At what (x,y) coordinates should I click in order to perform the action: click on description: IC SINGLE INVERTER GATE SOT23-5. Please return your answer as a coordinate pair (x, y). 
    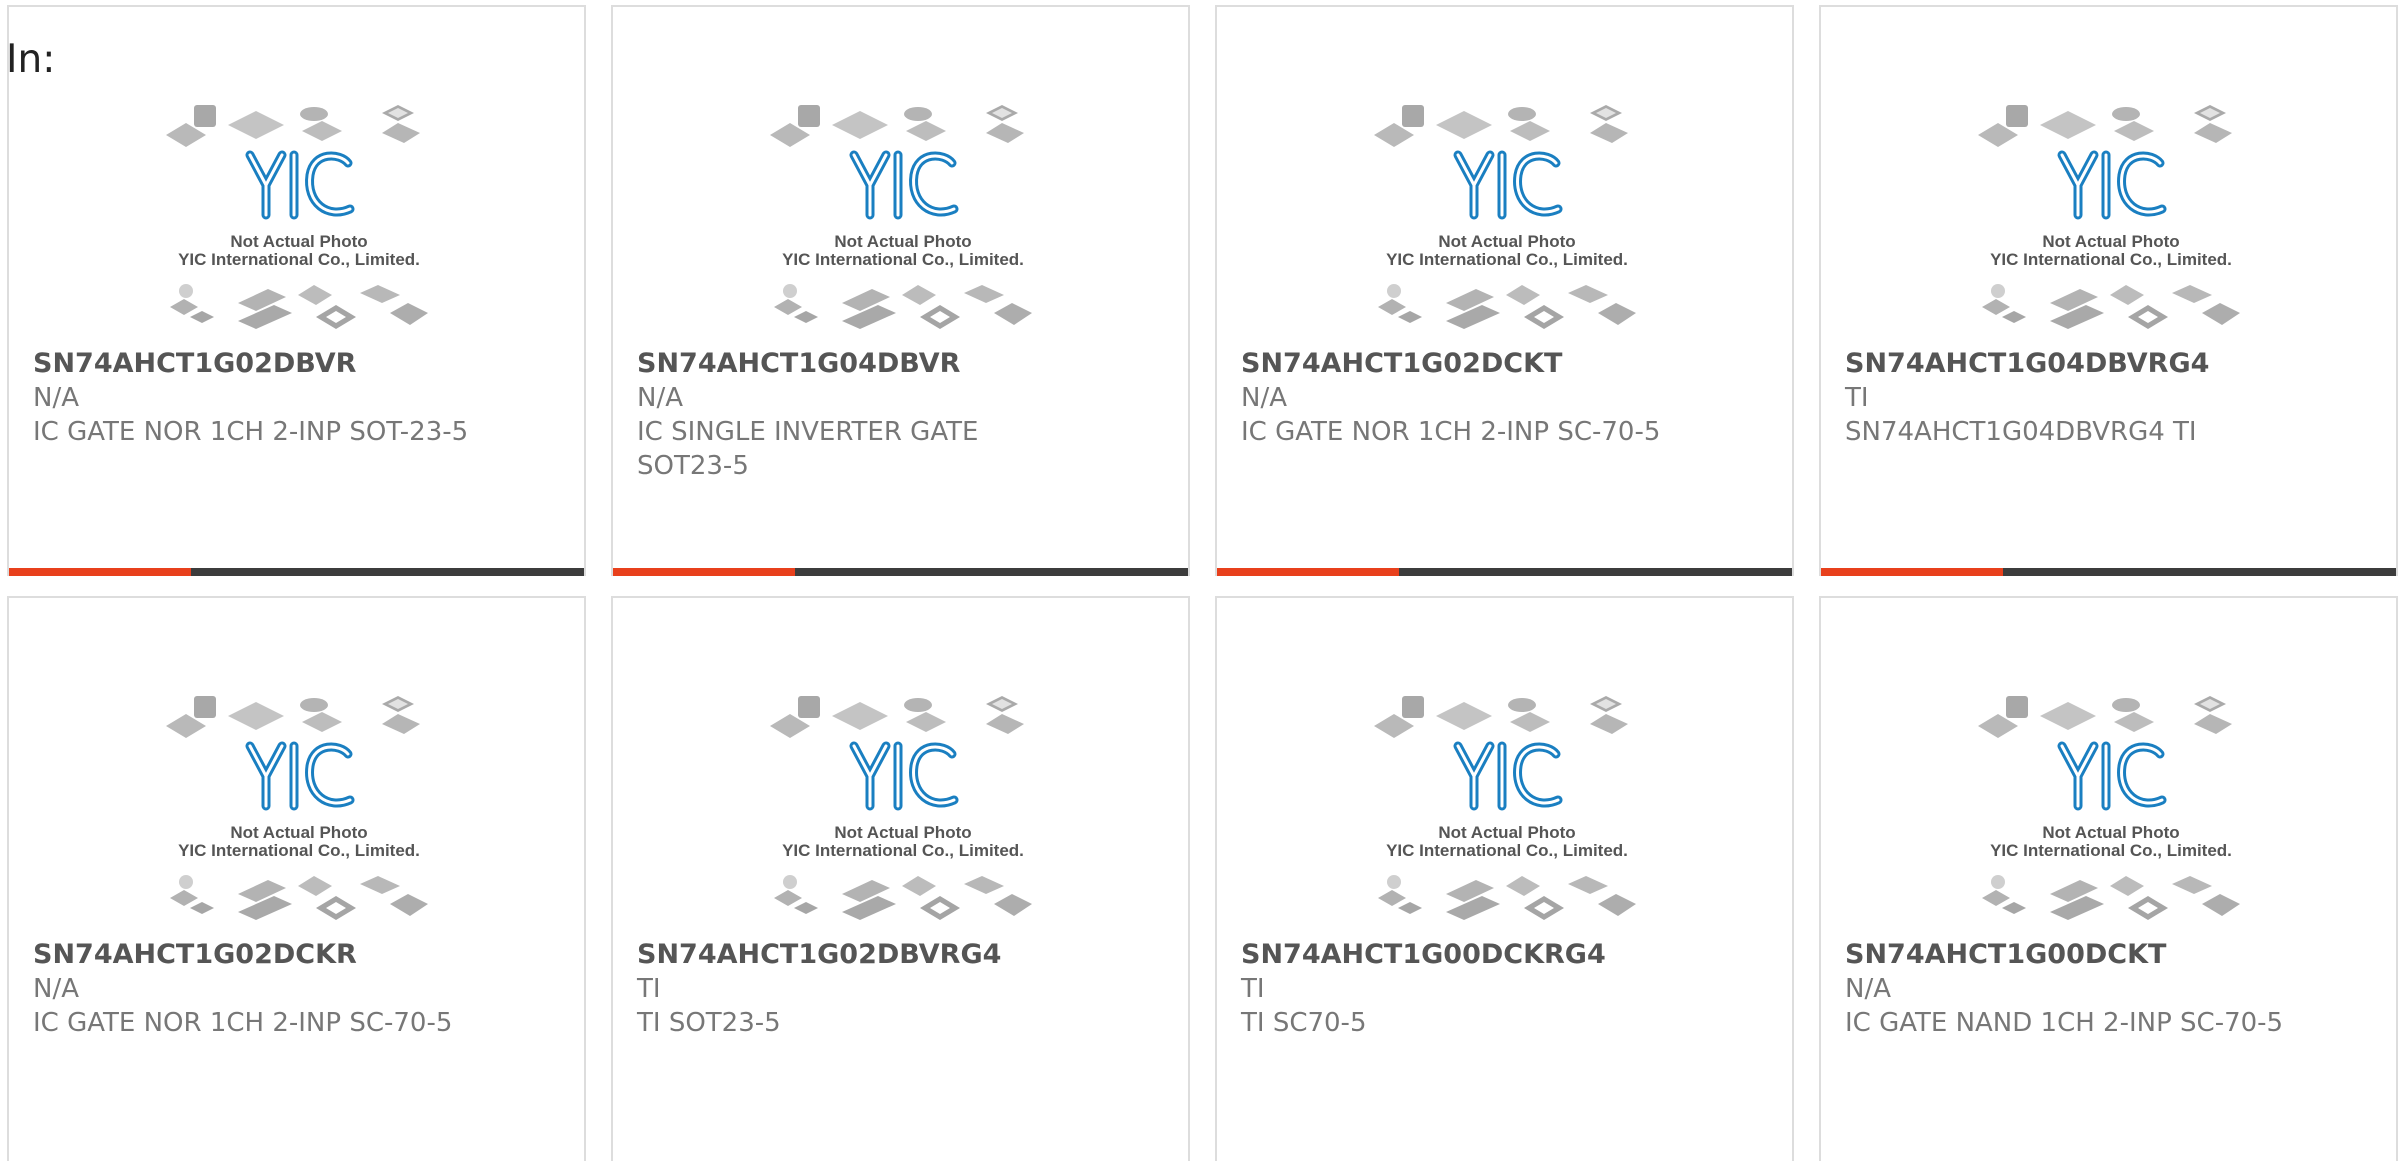
    Looking at the image, I should click on (808, 449).